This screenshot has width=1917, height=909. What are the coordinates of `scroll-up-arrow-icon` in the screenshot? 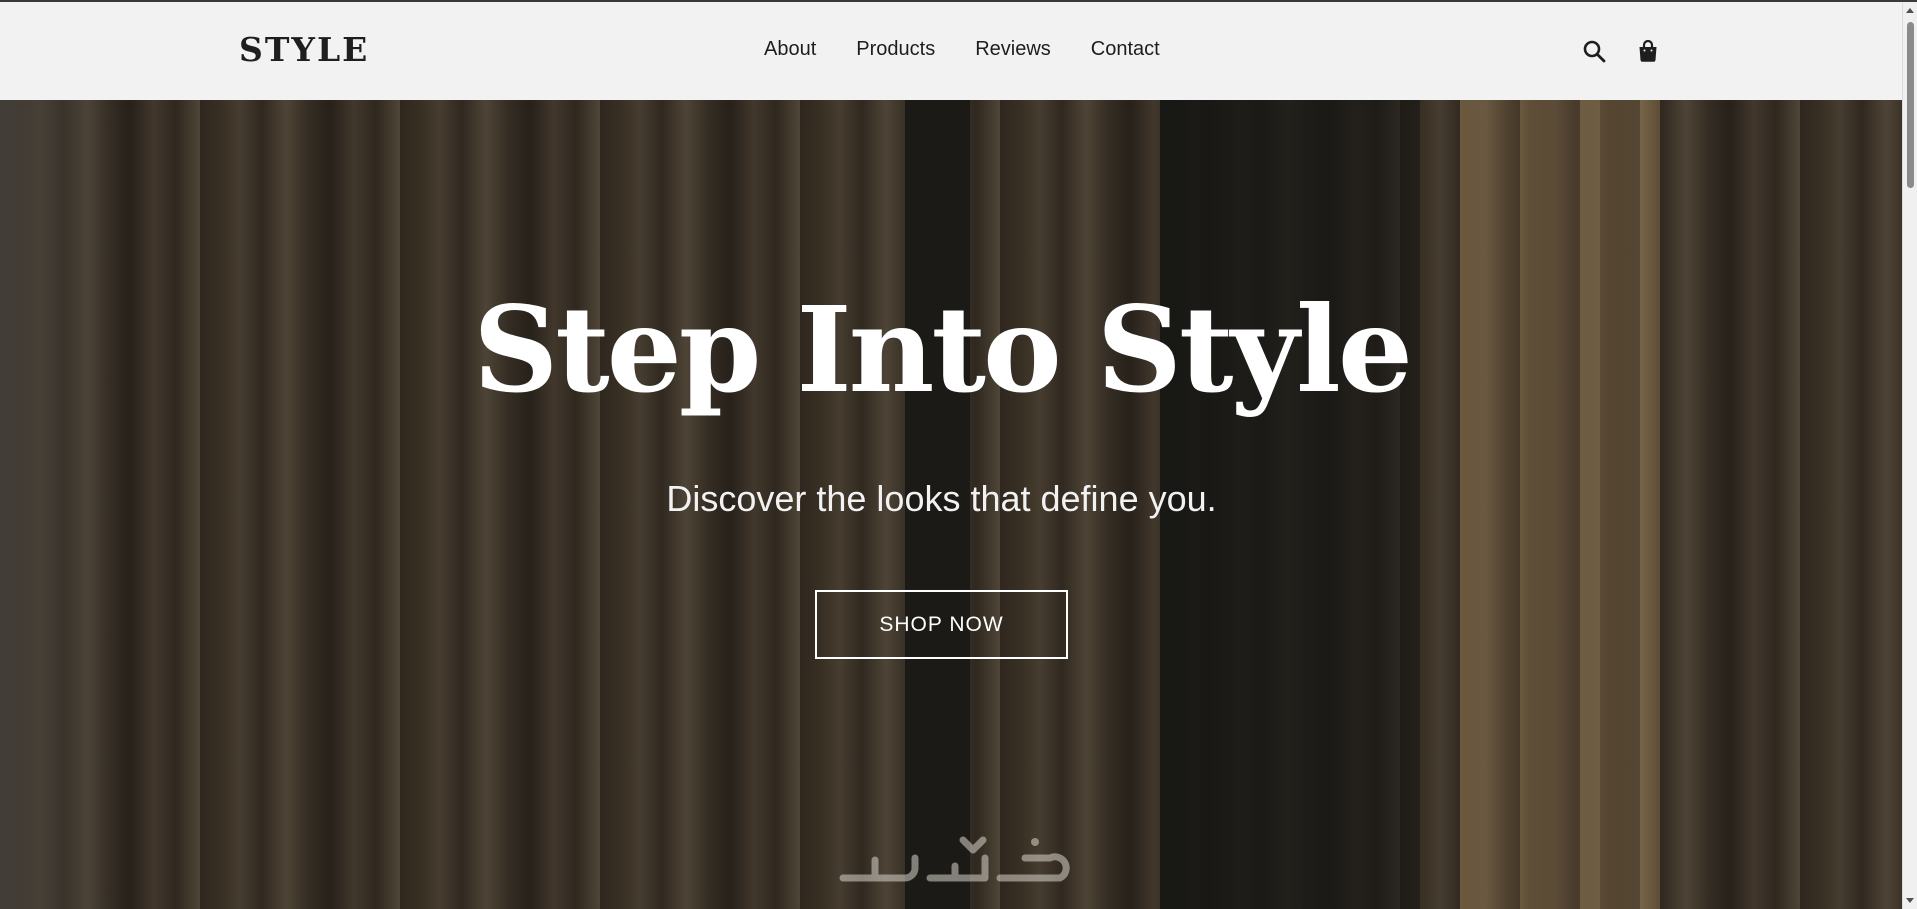 It's located at (1910, 10).